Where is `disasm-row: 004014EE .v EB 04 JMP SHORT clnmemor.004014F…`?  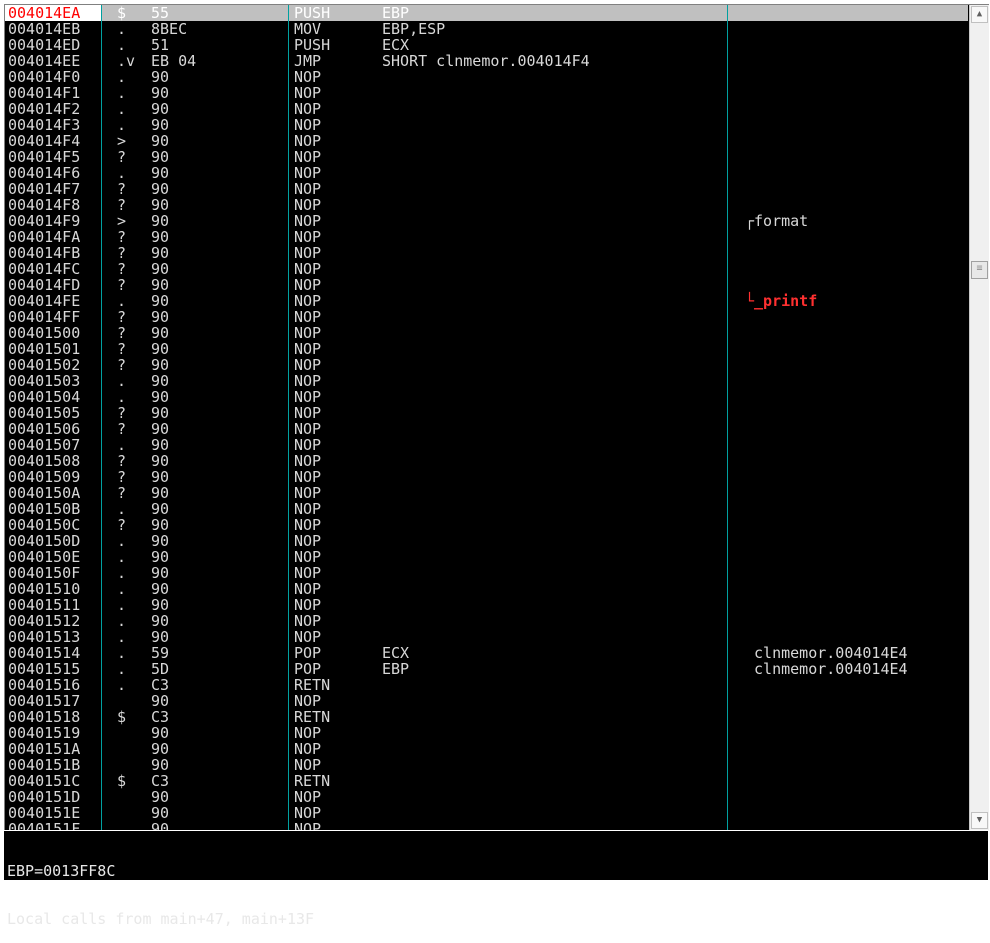
disasm-row: 004014EE .v EB 04 JMP SHORT clnmemor.004014F… is located at coordinates (486, 61).